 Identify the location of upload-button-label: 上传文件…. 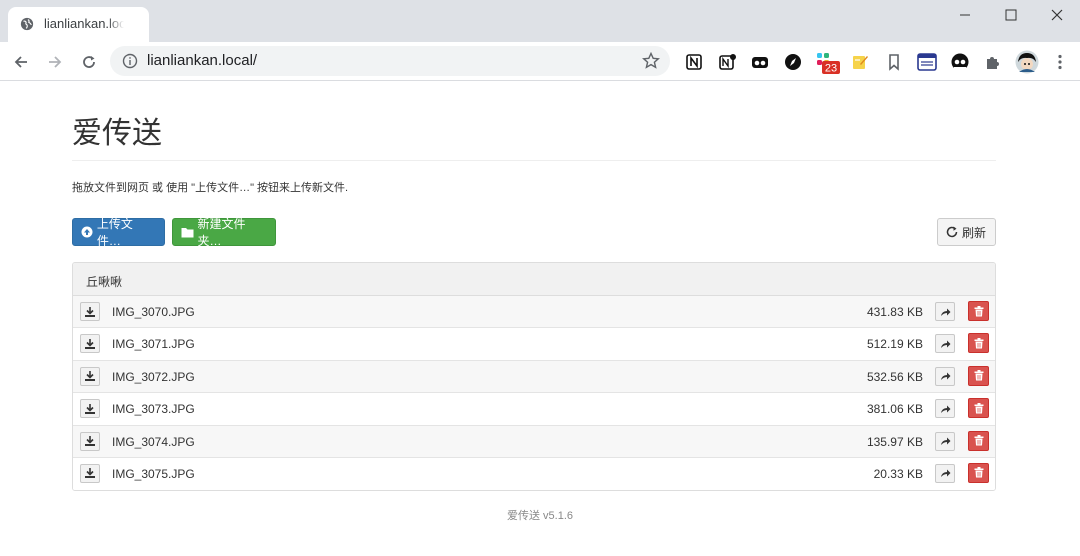
(114, 232).